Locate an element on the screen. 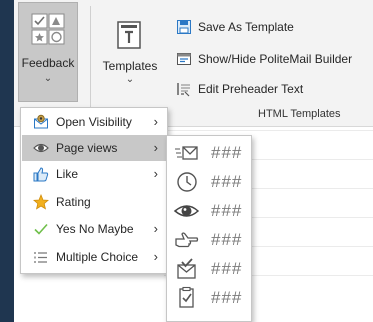 The width and height of the screenshot is (373, 322). edit-preheader-button: Edit Preheader Text is located at coordinates (239, 89).